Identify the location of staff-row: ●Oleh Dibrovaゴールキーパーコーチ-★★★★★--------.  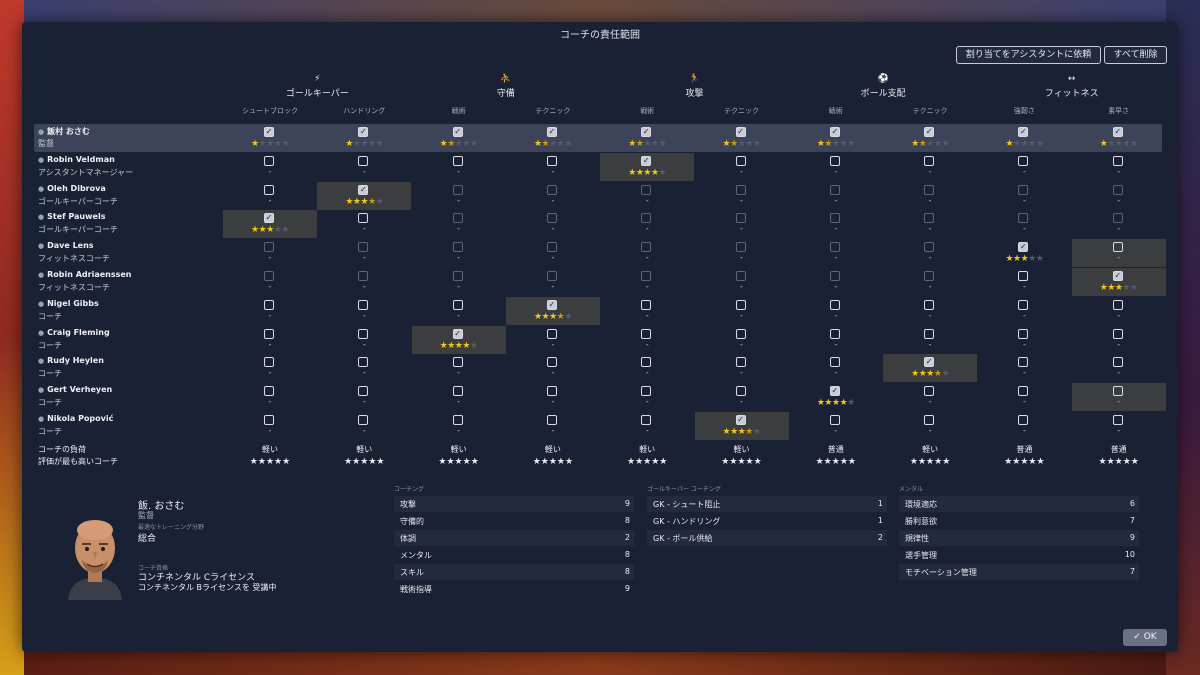
(598, 195).